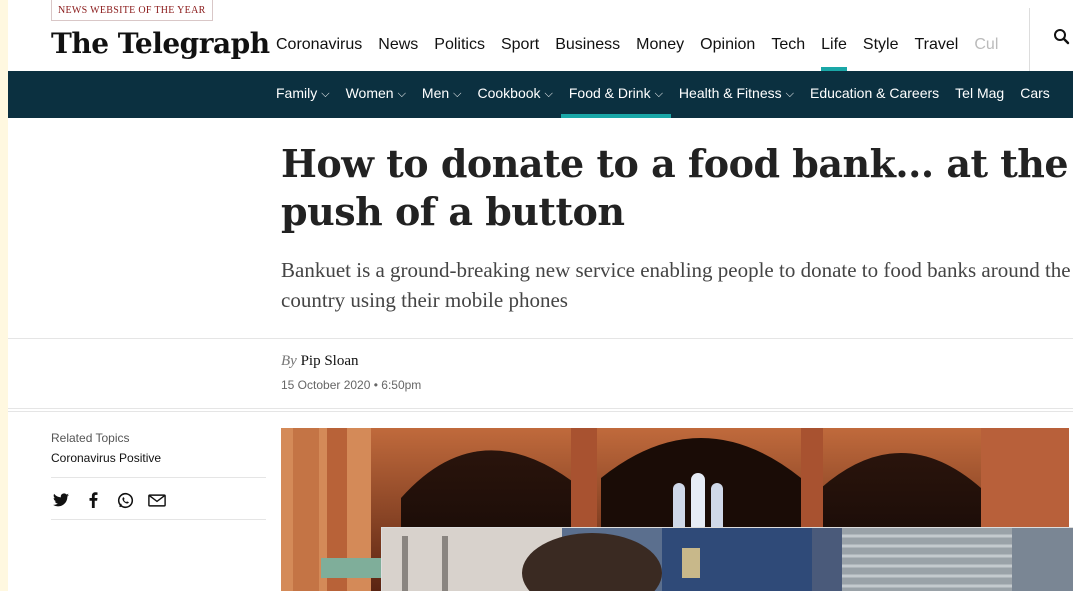  Describe the element at coordinates (398, 45) in the screenshot. I see `nav-news: News` at that location.